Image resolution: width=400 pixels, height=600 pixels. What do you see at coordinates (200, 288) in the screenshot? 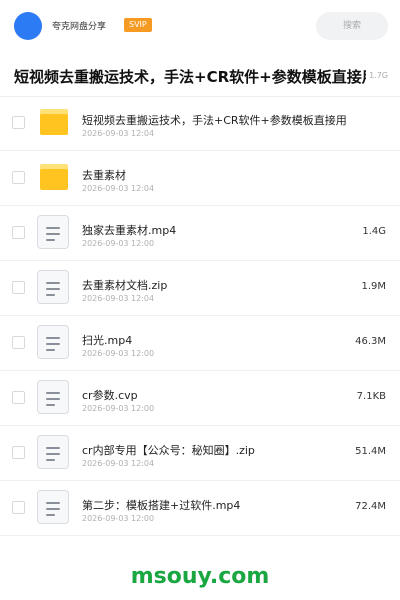
I see `list-item: 去重素材文档.zip 2026-09-03 12:04 1.9M` at bounding box center [200, 288].